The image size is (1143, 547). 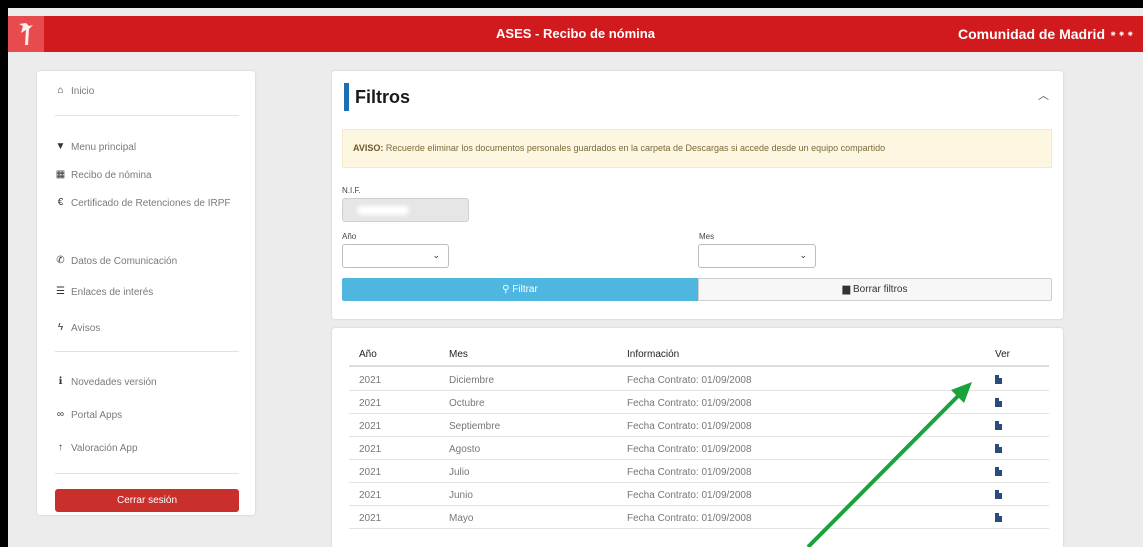 What do you see at coordinates (465, 449) in the screenshot?
I see `cell-month: Agosto` at bounding box center [465, 449].